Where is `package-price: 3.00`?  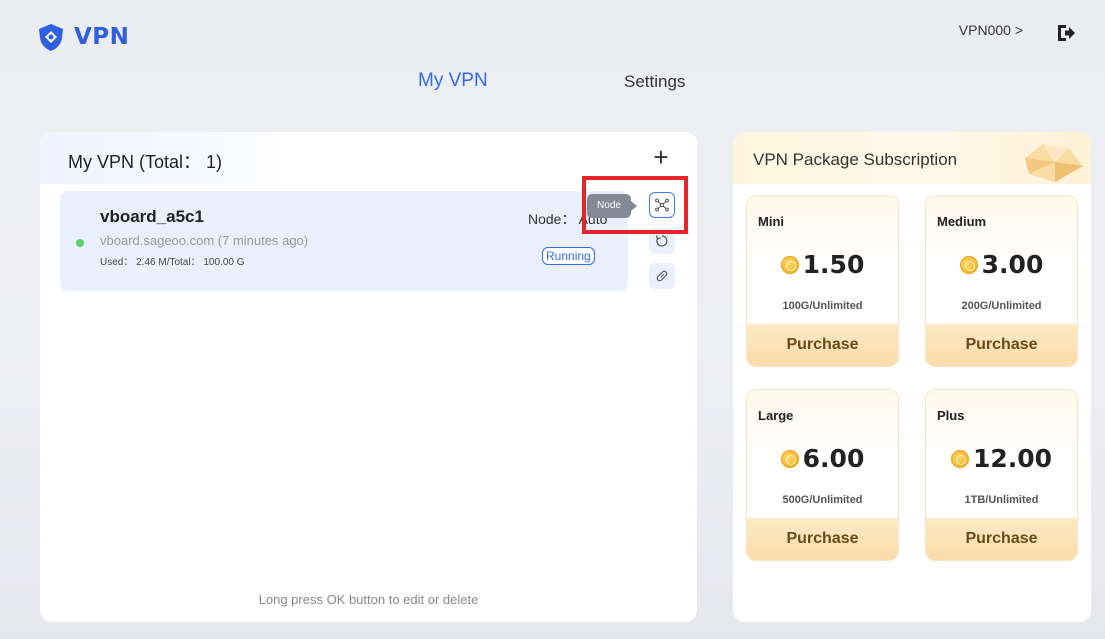
package-price: 3.00 is located at coordinates (1001, 264).